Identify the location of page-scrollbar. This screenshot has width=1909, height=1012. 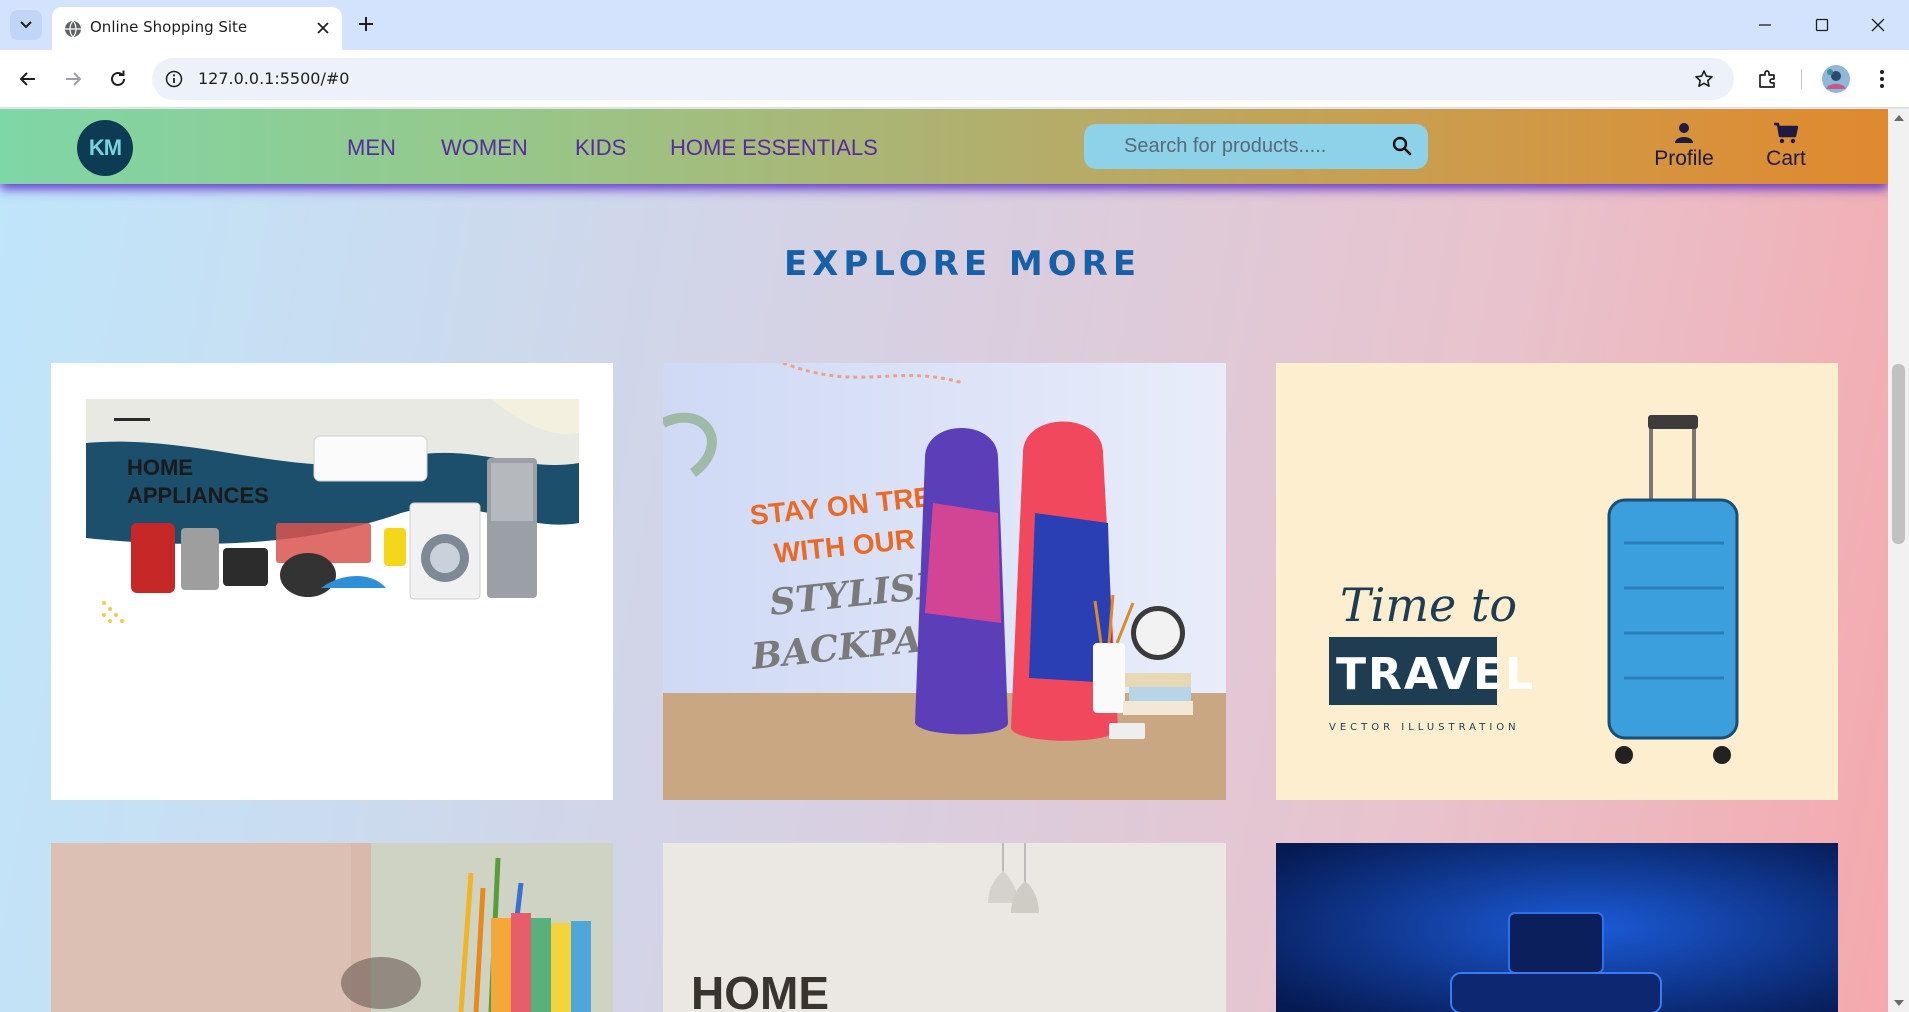
(1898, 560).